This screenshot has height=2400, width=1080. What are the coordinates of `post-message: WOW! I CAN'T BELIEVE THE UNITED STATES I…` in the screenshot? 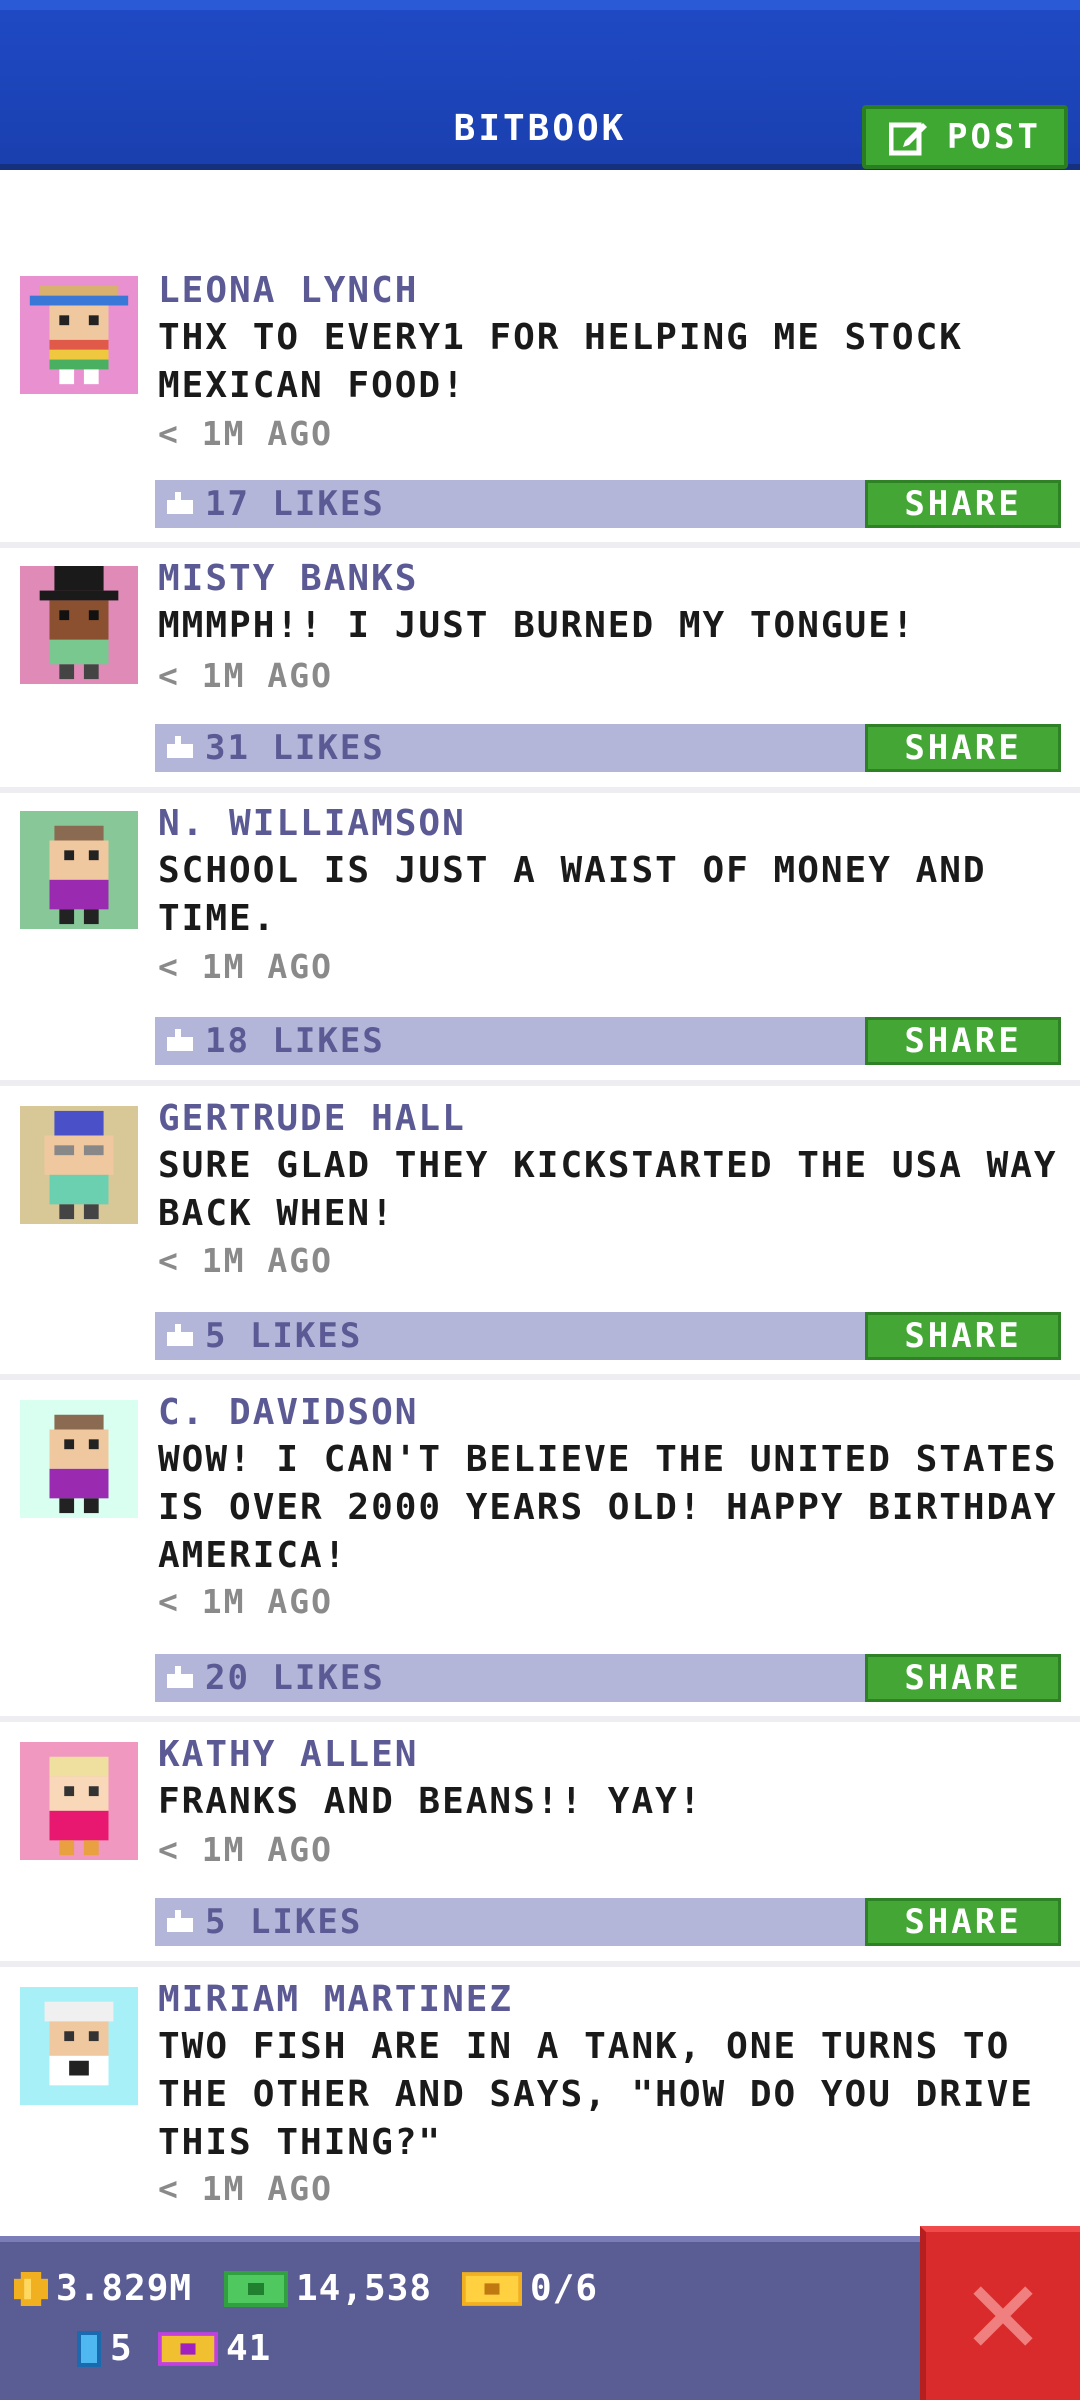 It's located at (608, 1507).